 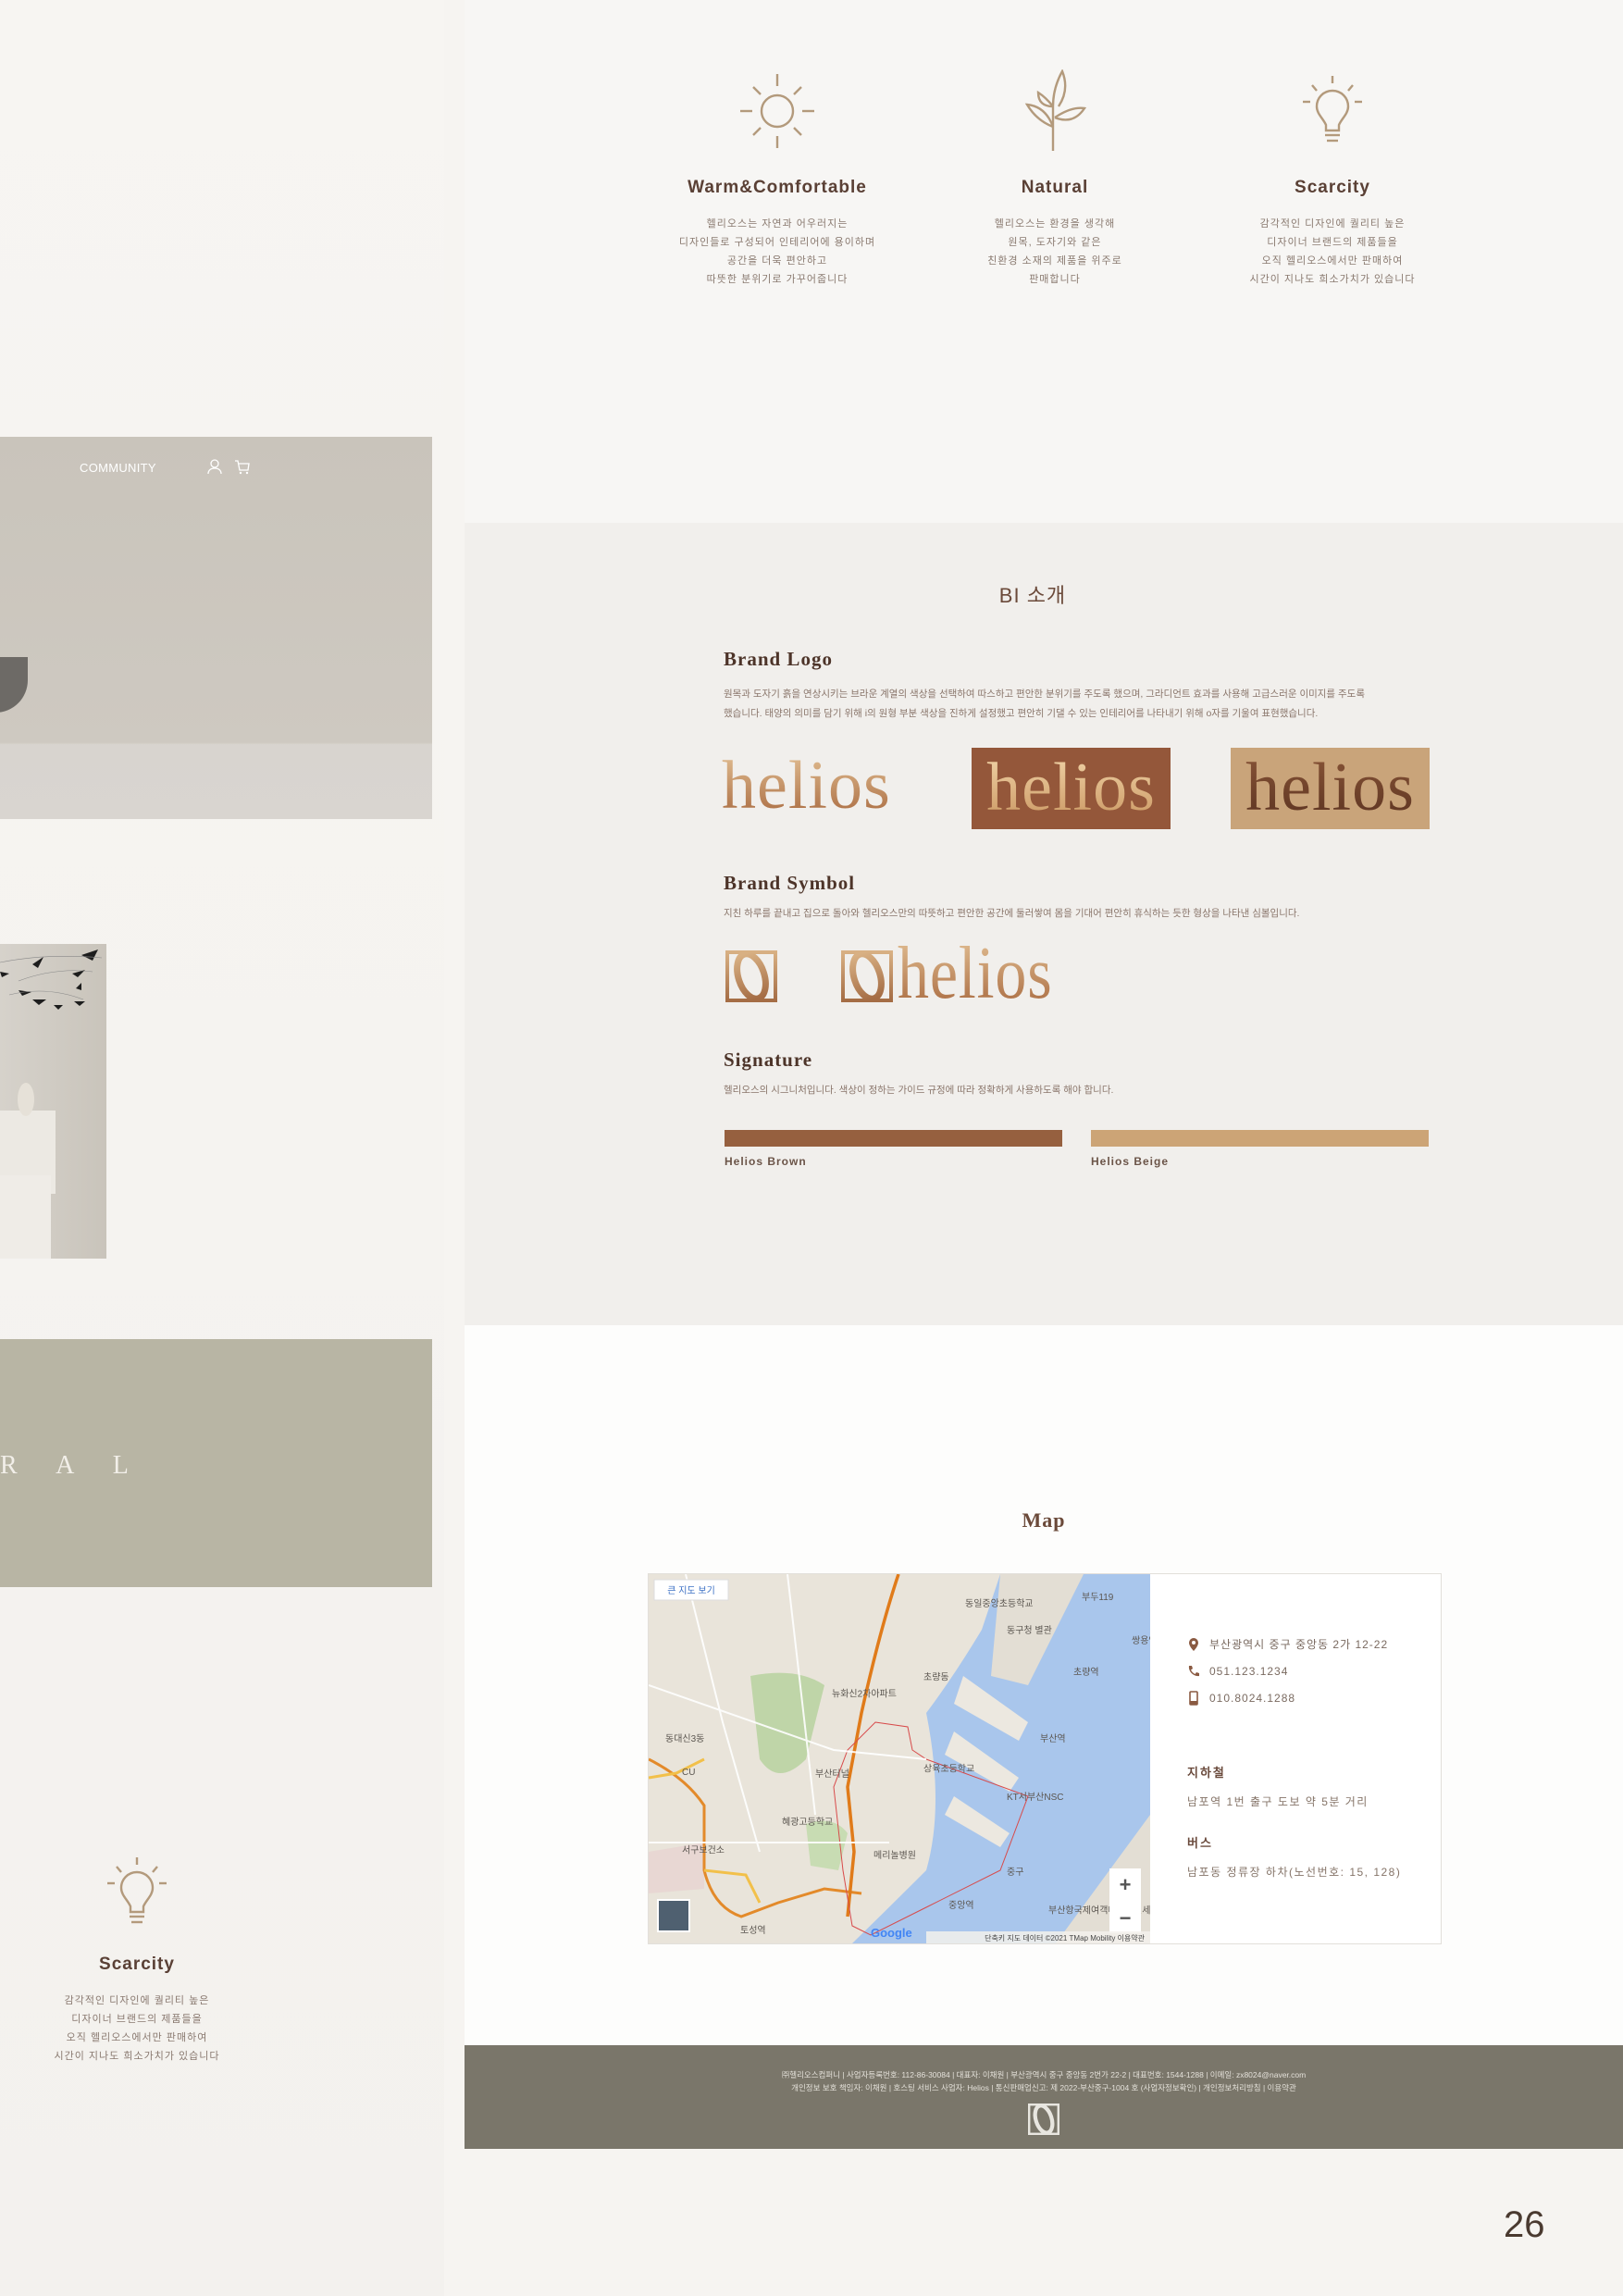 I want to click on map-place-label: 초량역, so click(x=1086, y=1673).